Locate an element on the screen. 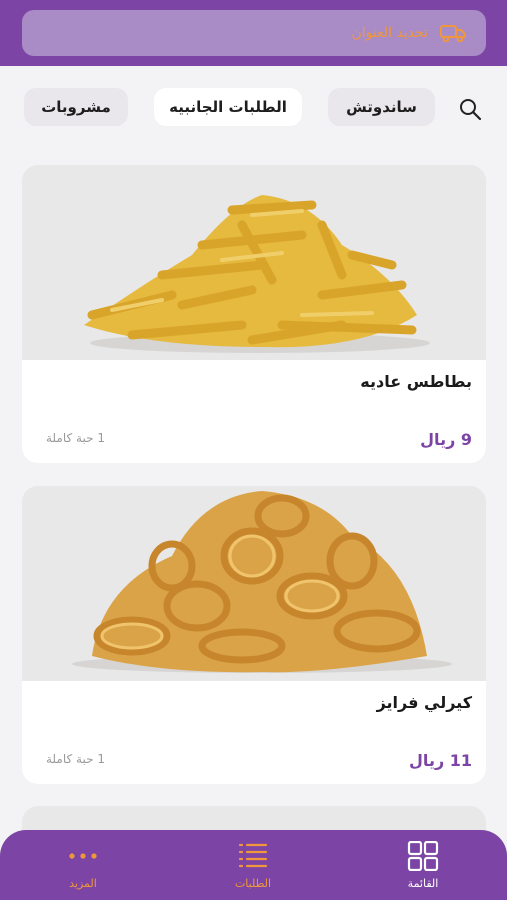 This screenshot has width=507, height=900. nav-label-orders: الطلبات is located at coordinates (253, 883).